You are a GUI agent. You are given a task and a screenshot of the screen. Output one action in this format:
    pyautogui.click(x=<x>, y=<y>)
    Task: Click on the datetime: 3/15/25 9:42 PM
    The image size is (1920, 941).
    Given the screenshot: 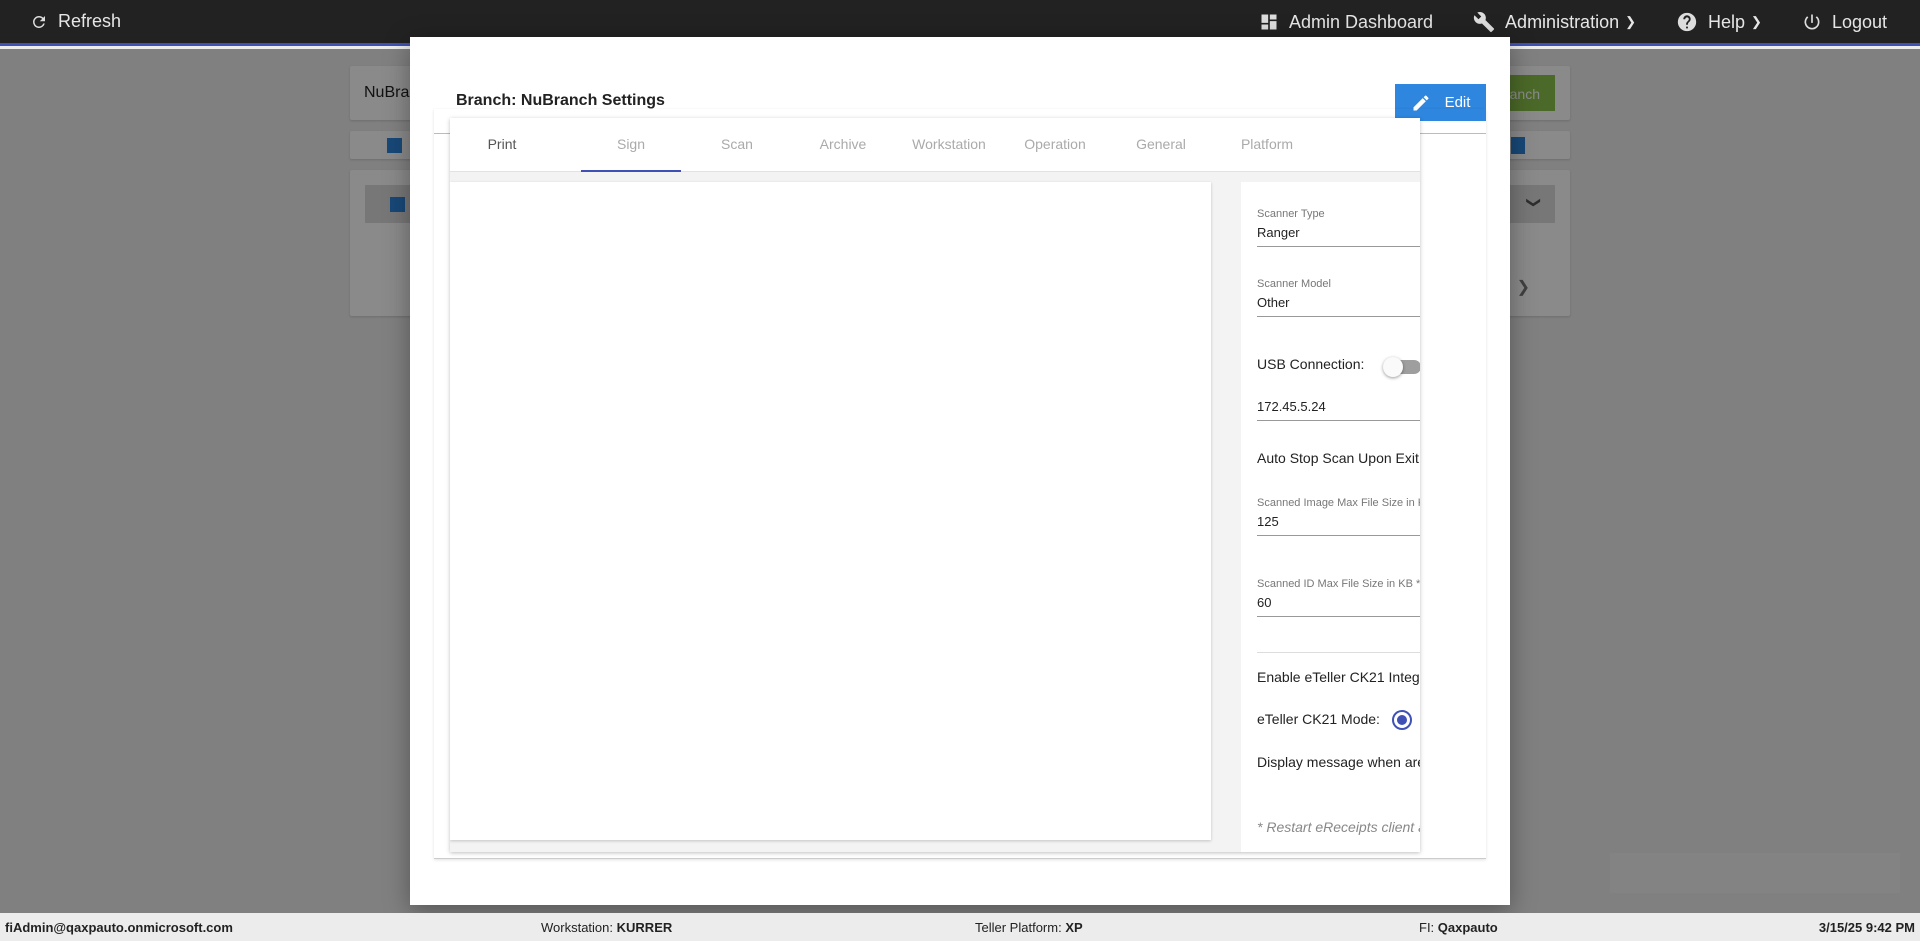 What is the action you would take?
    pyautogui.click(x=1867, y=927)
    